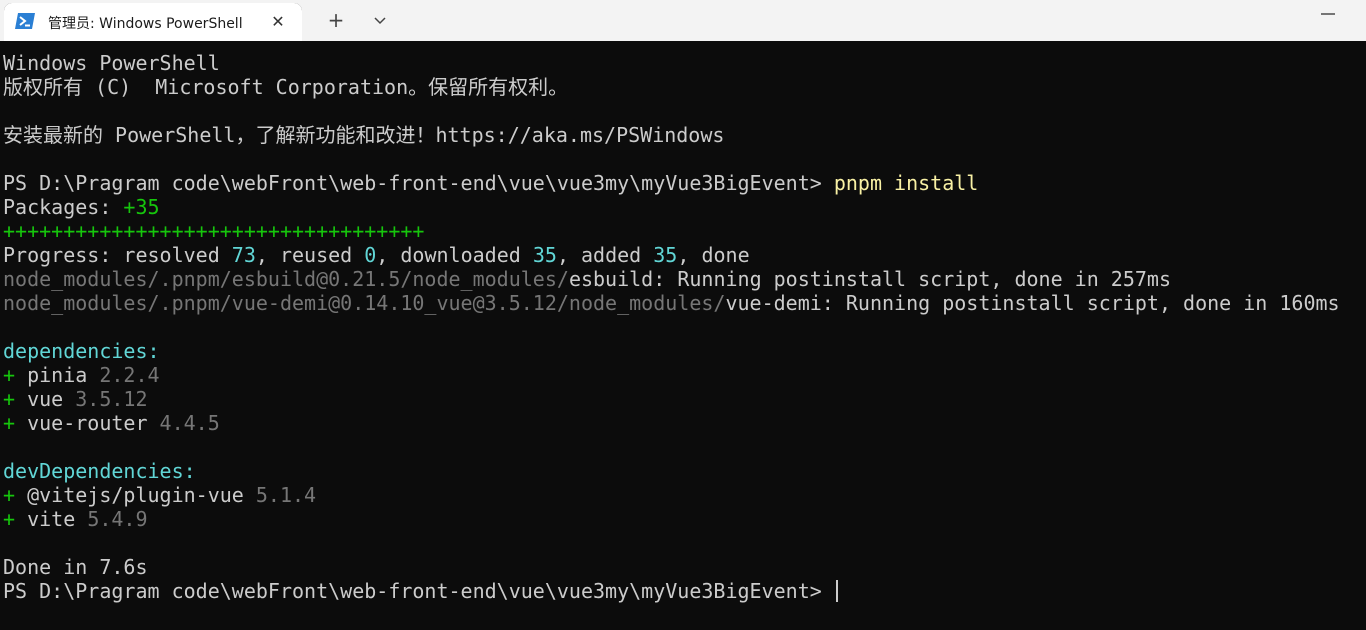 The image size is (1366, 630). Describe the element at coordinates (111, 63) in the screenshot. I see `banner-title: Windows PowerShell` at that location.